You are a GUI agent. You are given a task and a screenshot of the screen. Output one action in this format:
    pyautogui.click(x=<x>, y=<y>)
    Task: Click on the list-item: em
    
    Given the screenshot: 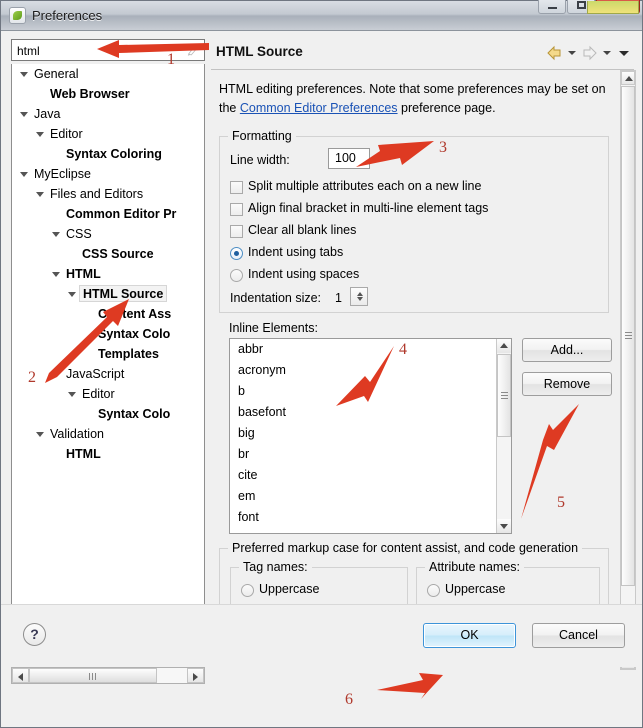 What is the action you would take?
    pyautogui.click(x=370, y=496)
    